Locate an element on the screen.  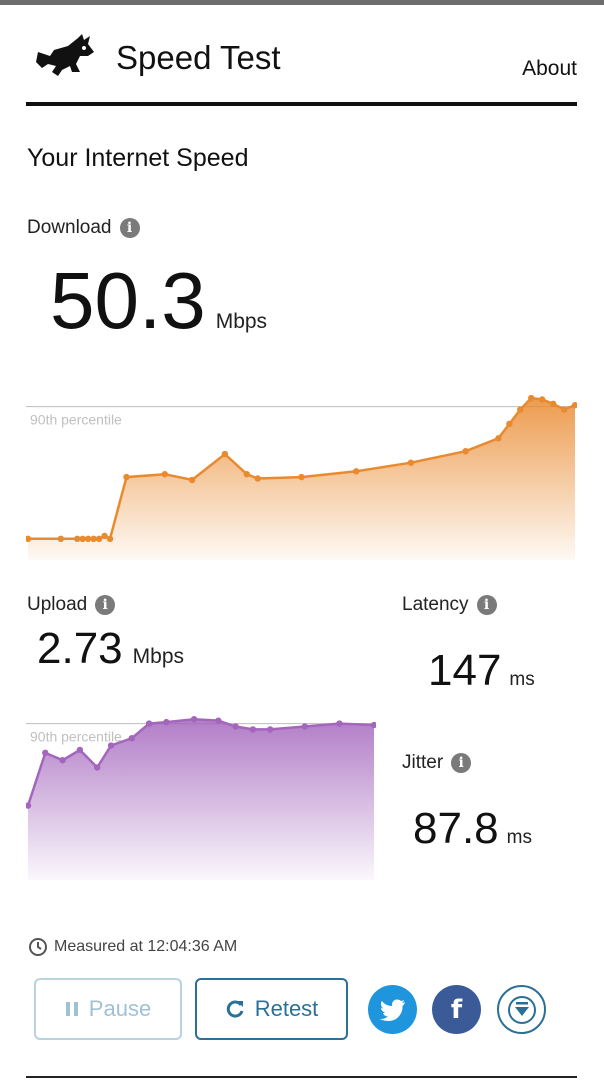
section-title: Your Internet Speed is located at coordinates (138, 158).